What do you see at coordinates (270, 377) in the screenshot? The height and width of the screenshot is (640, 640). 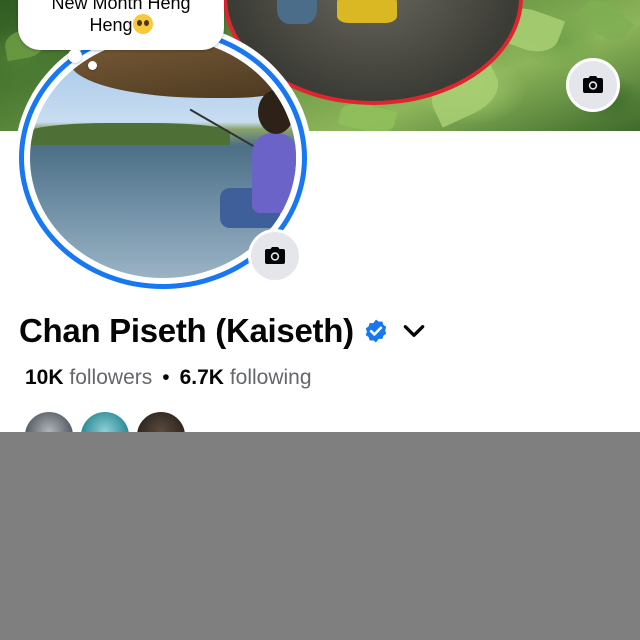 I see `following-label: following` at bounding box center [270, 377].